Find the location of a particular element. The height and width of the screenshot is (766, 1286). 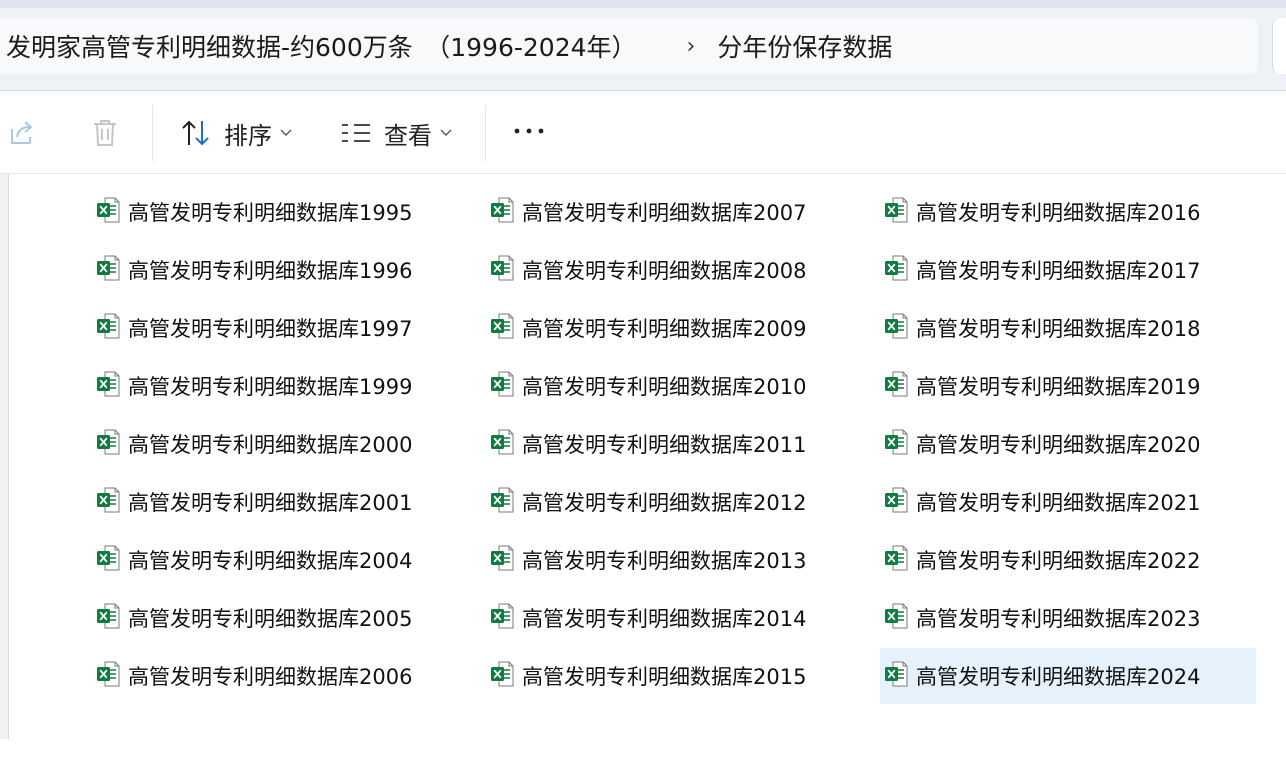

breadcrumb-parent-folder: 发明家高管专利明细数据-约600万条 （1996-2024年） is located at coordinates (318, 46).